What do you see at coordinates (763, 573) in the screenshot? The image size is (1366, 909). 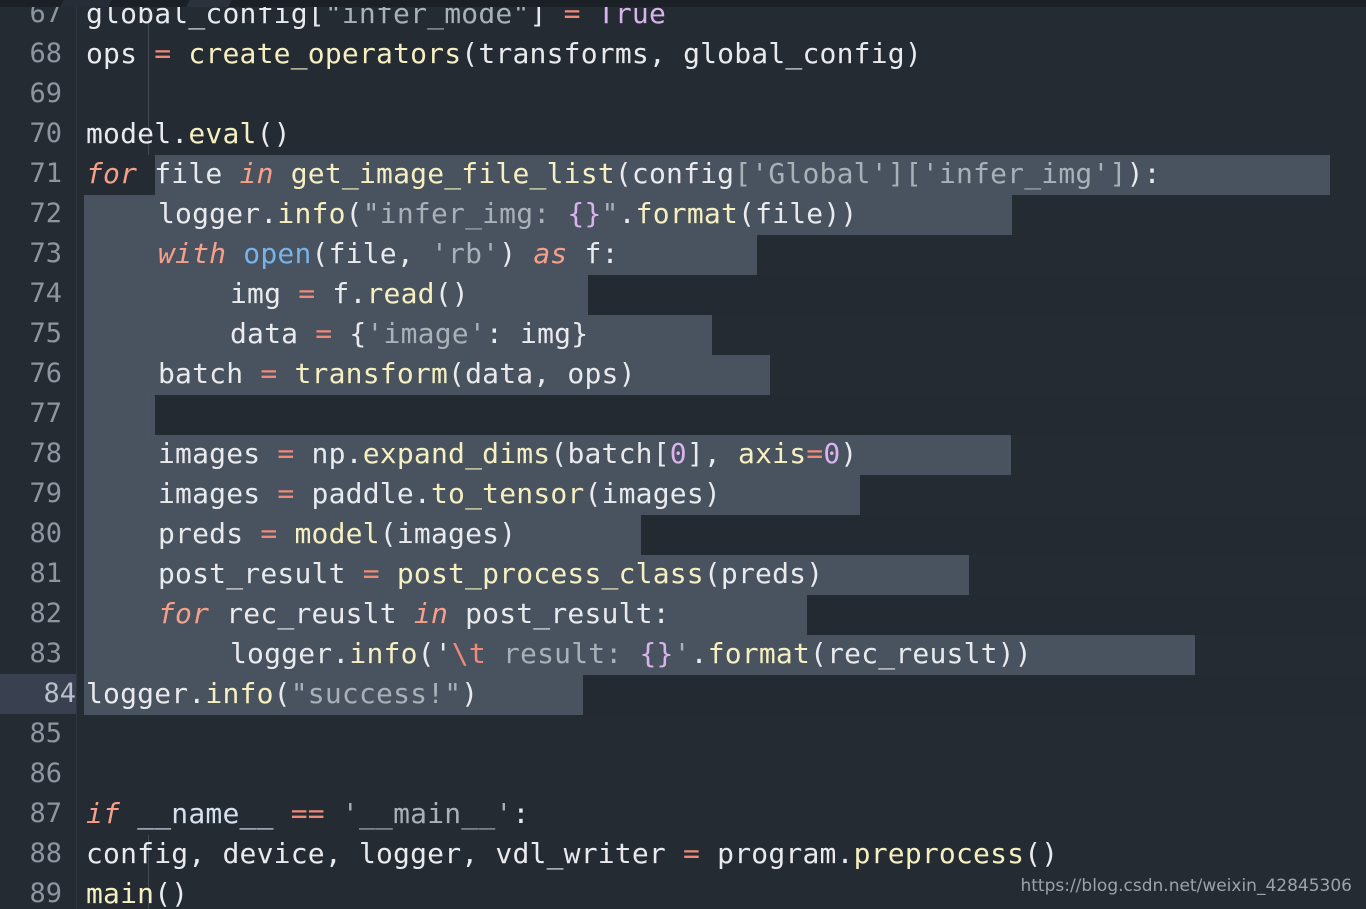 I see `token-args: (preds)` at bounding box center [763, 573].